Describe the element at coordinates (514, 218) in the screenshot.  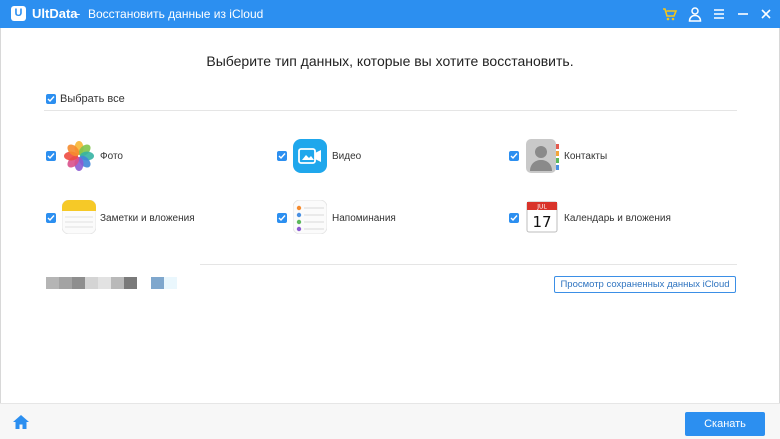
I see `calendar-checkbox` at that location.